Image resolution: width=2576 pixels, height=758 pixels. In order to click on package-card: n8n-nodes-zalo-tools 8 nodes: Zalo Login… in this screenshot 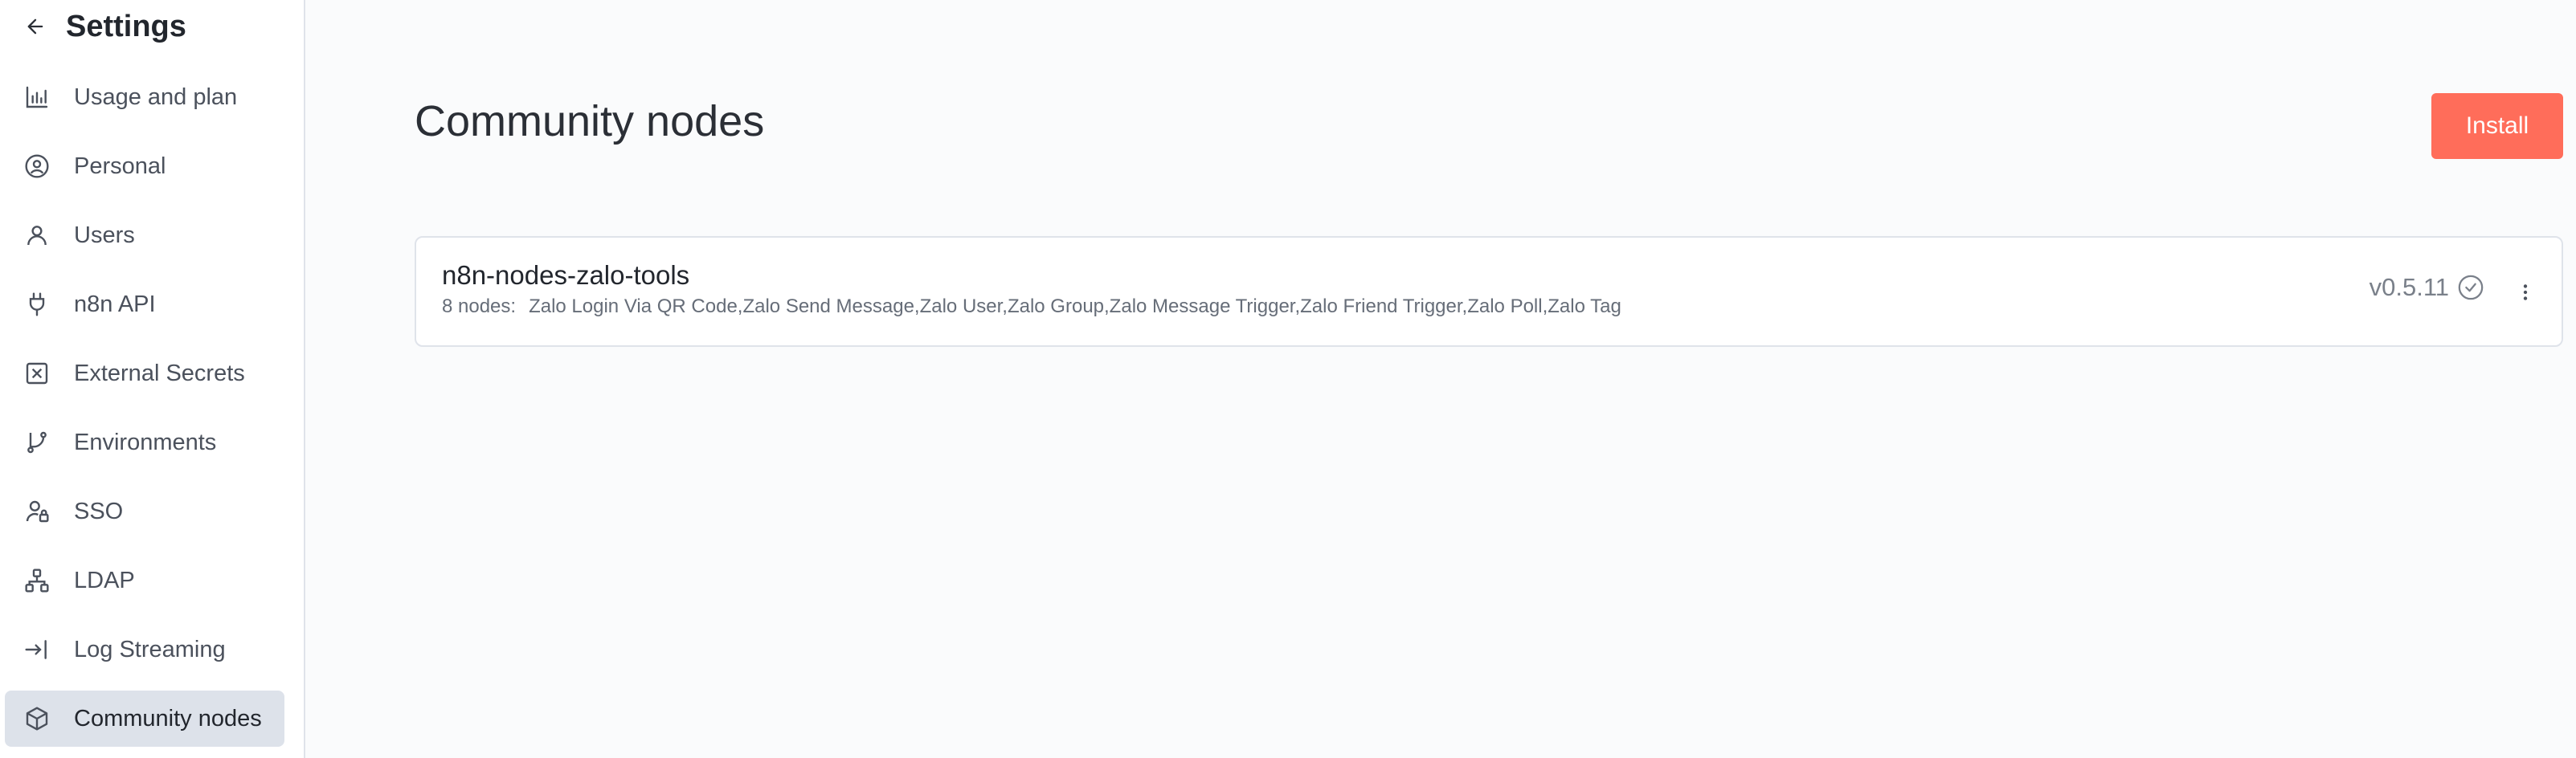, I will do `click(1489, 291)`.